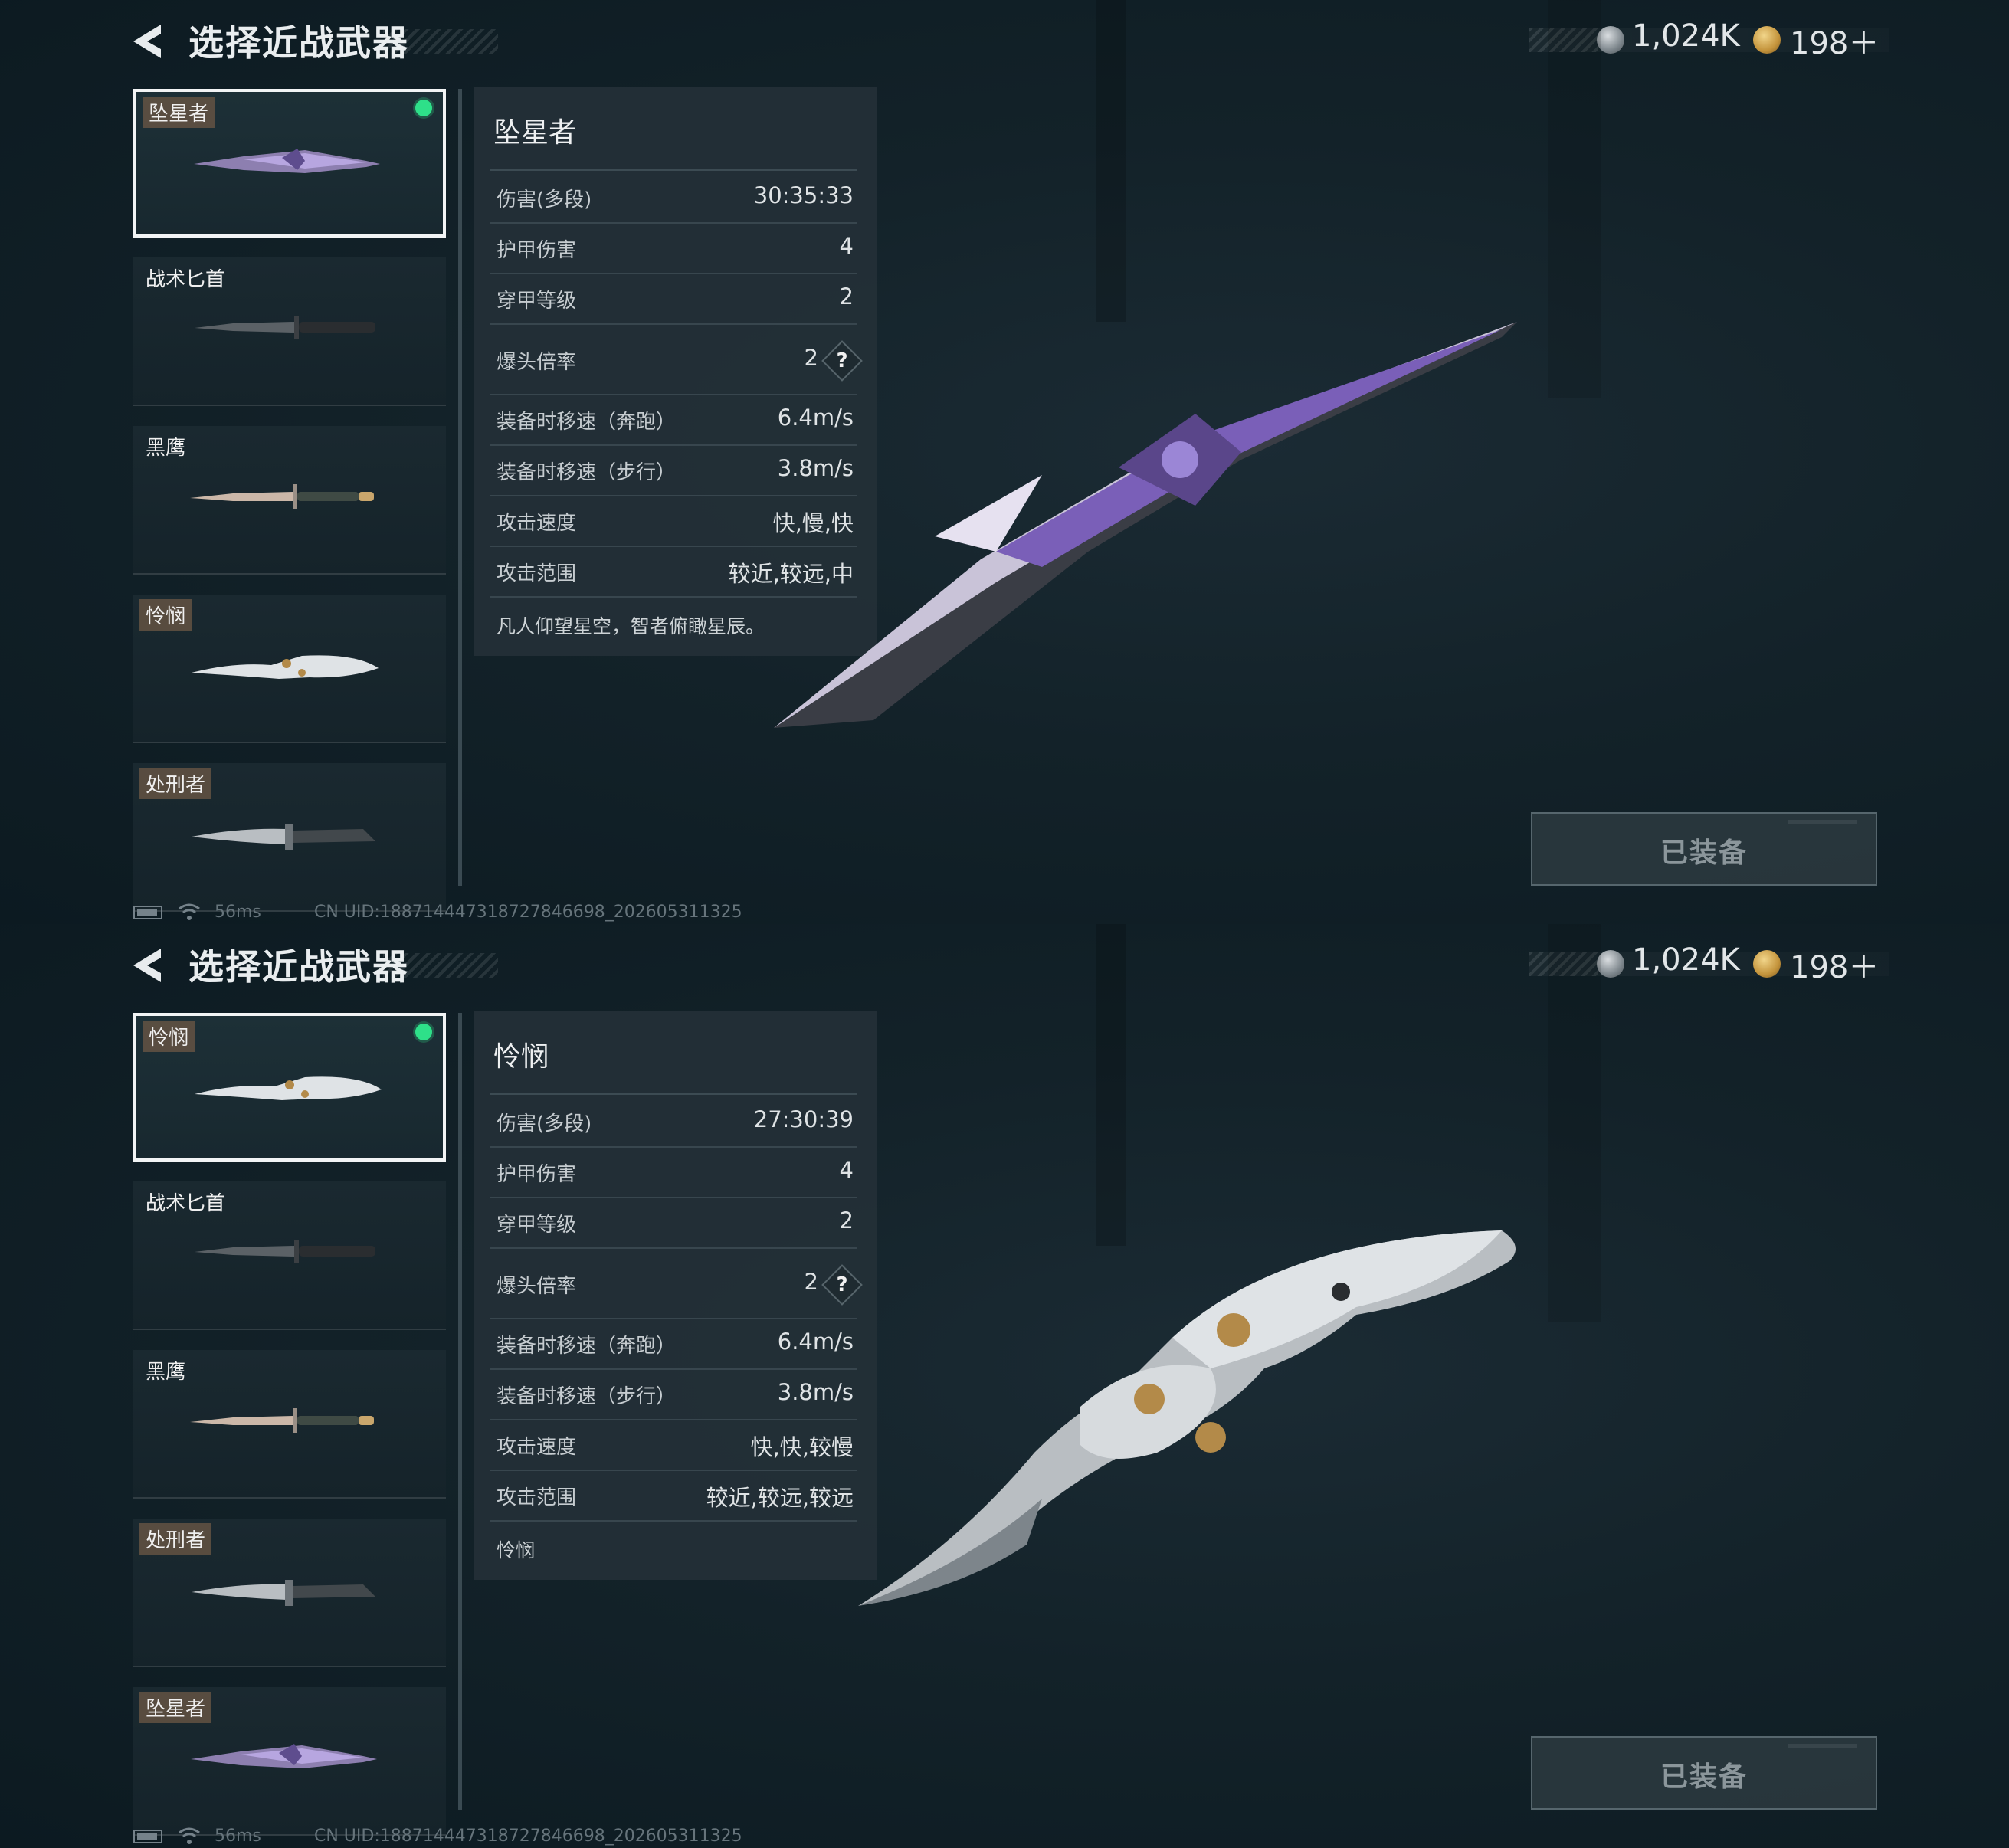  I want to click on weapon-name: 坠星者, so click(535, 133).